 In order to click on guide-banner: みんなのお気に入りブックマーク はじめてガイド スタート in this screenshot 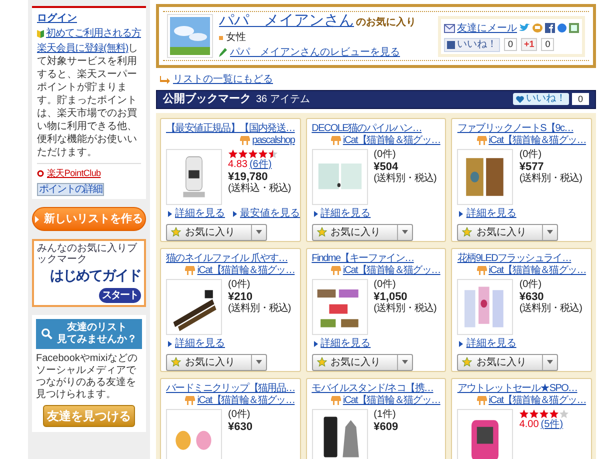, I will do `click(89, 273)`.